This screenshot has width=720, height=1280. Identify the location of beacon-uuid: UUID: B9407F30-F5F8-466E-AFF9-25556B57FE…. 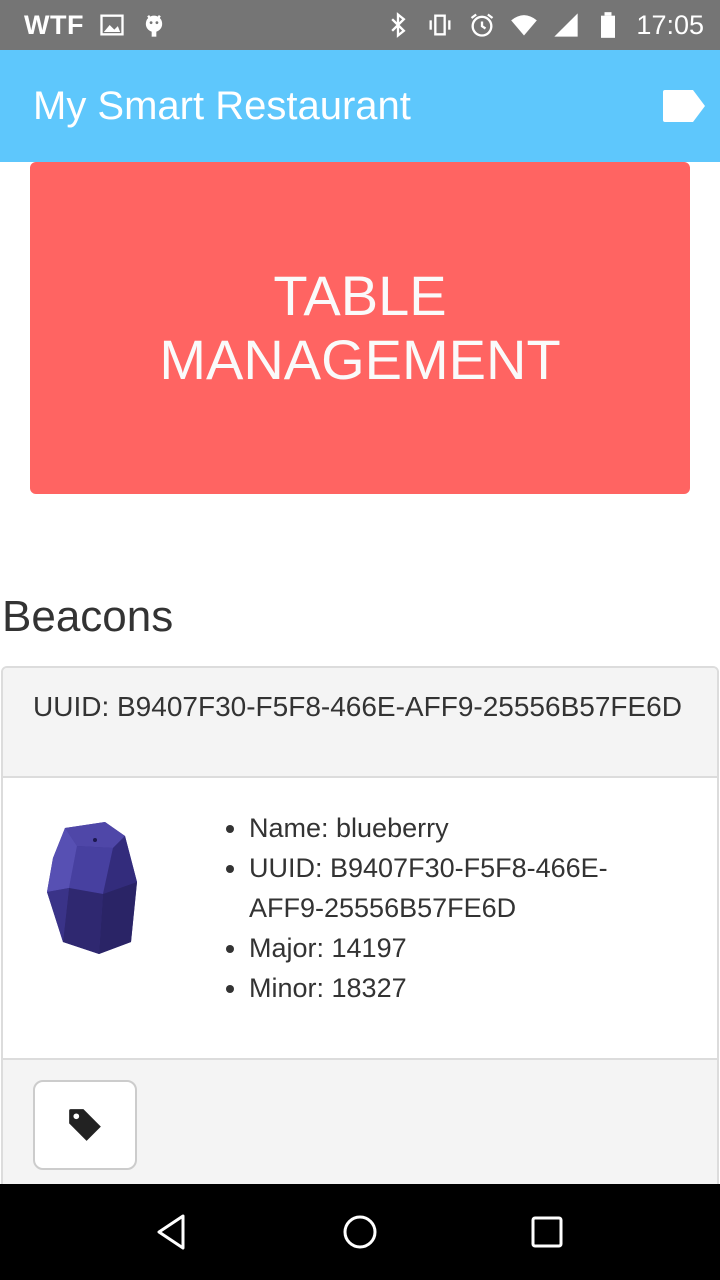
(464, 888).